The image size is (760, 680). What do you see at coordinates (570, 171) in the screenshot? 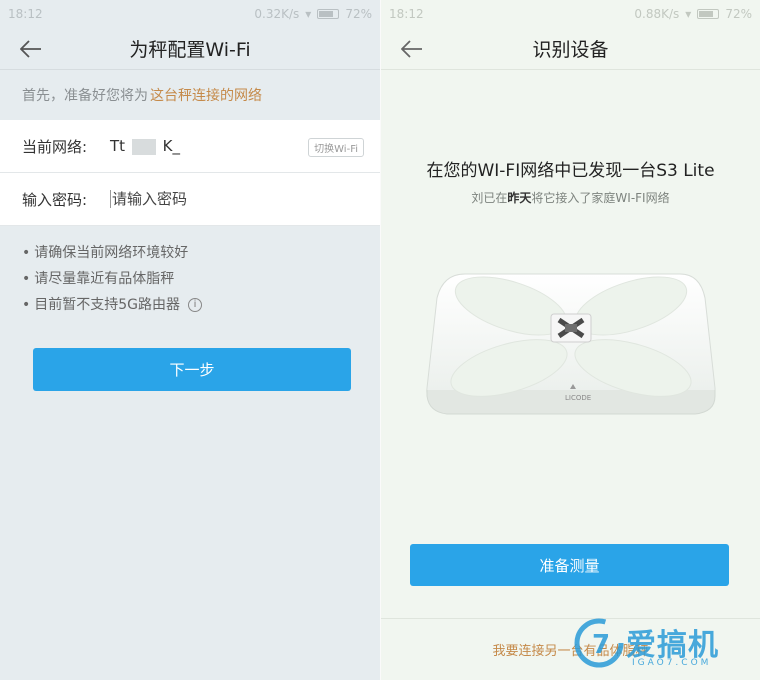
I see `device-found-heading: 在您的WI-FI网络中已发现一台S3 Lite` at bounding box center [570, 171].